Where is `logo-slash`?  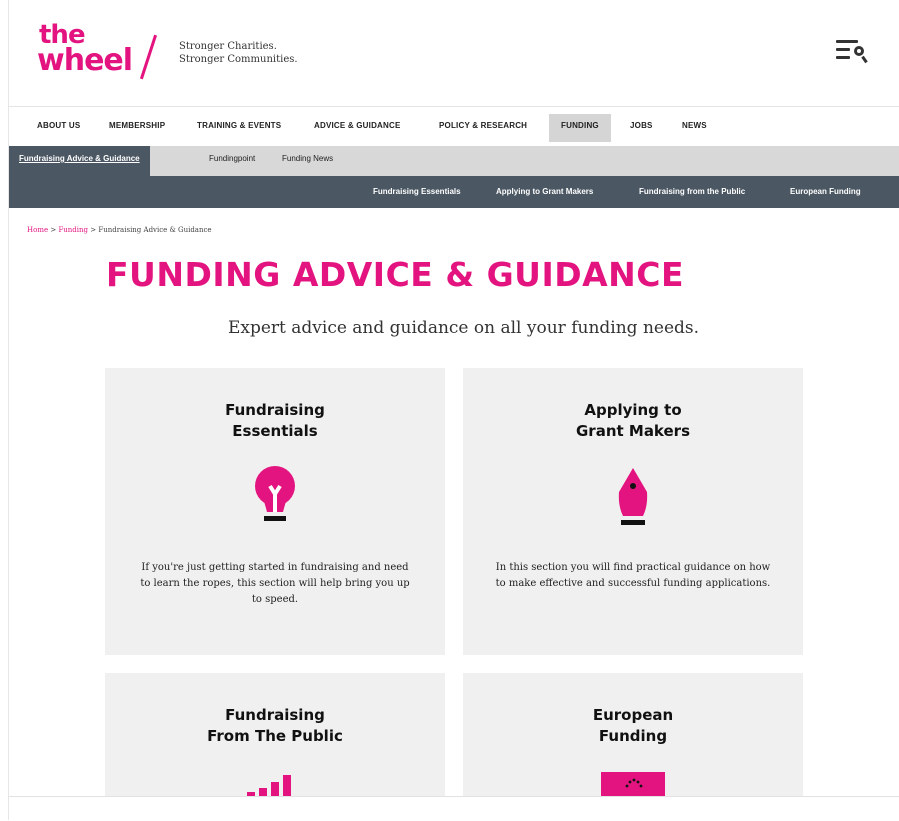 logo-slash is located at coordinates (148, 57).